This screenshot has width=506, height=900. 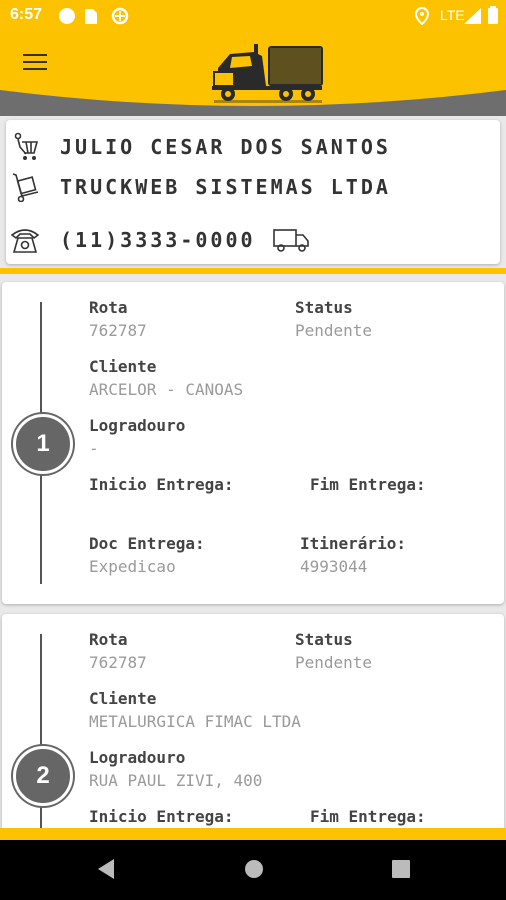 I want to click on logradouro-value: RUA PAUL ZIVI, 400, so click(x=176, y=780).